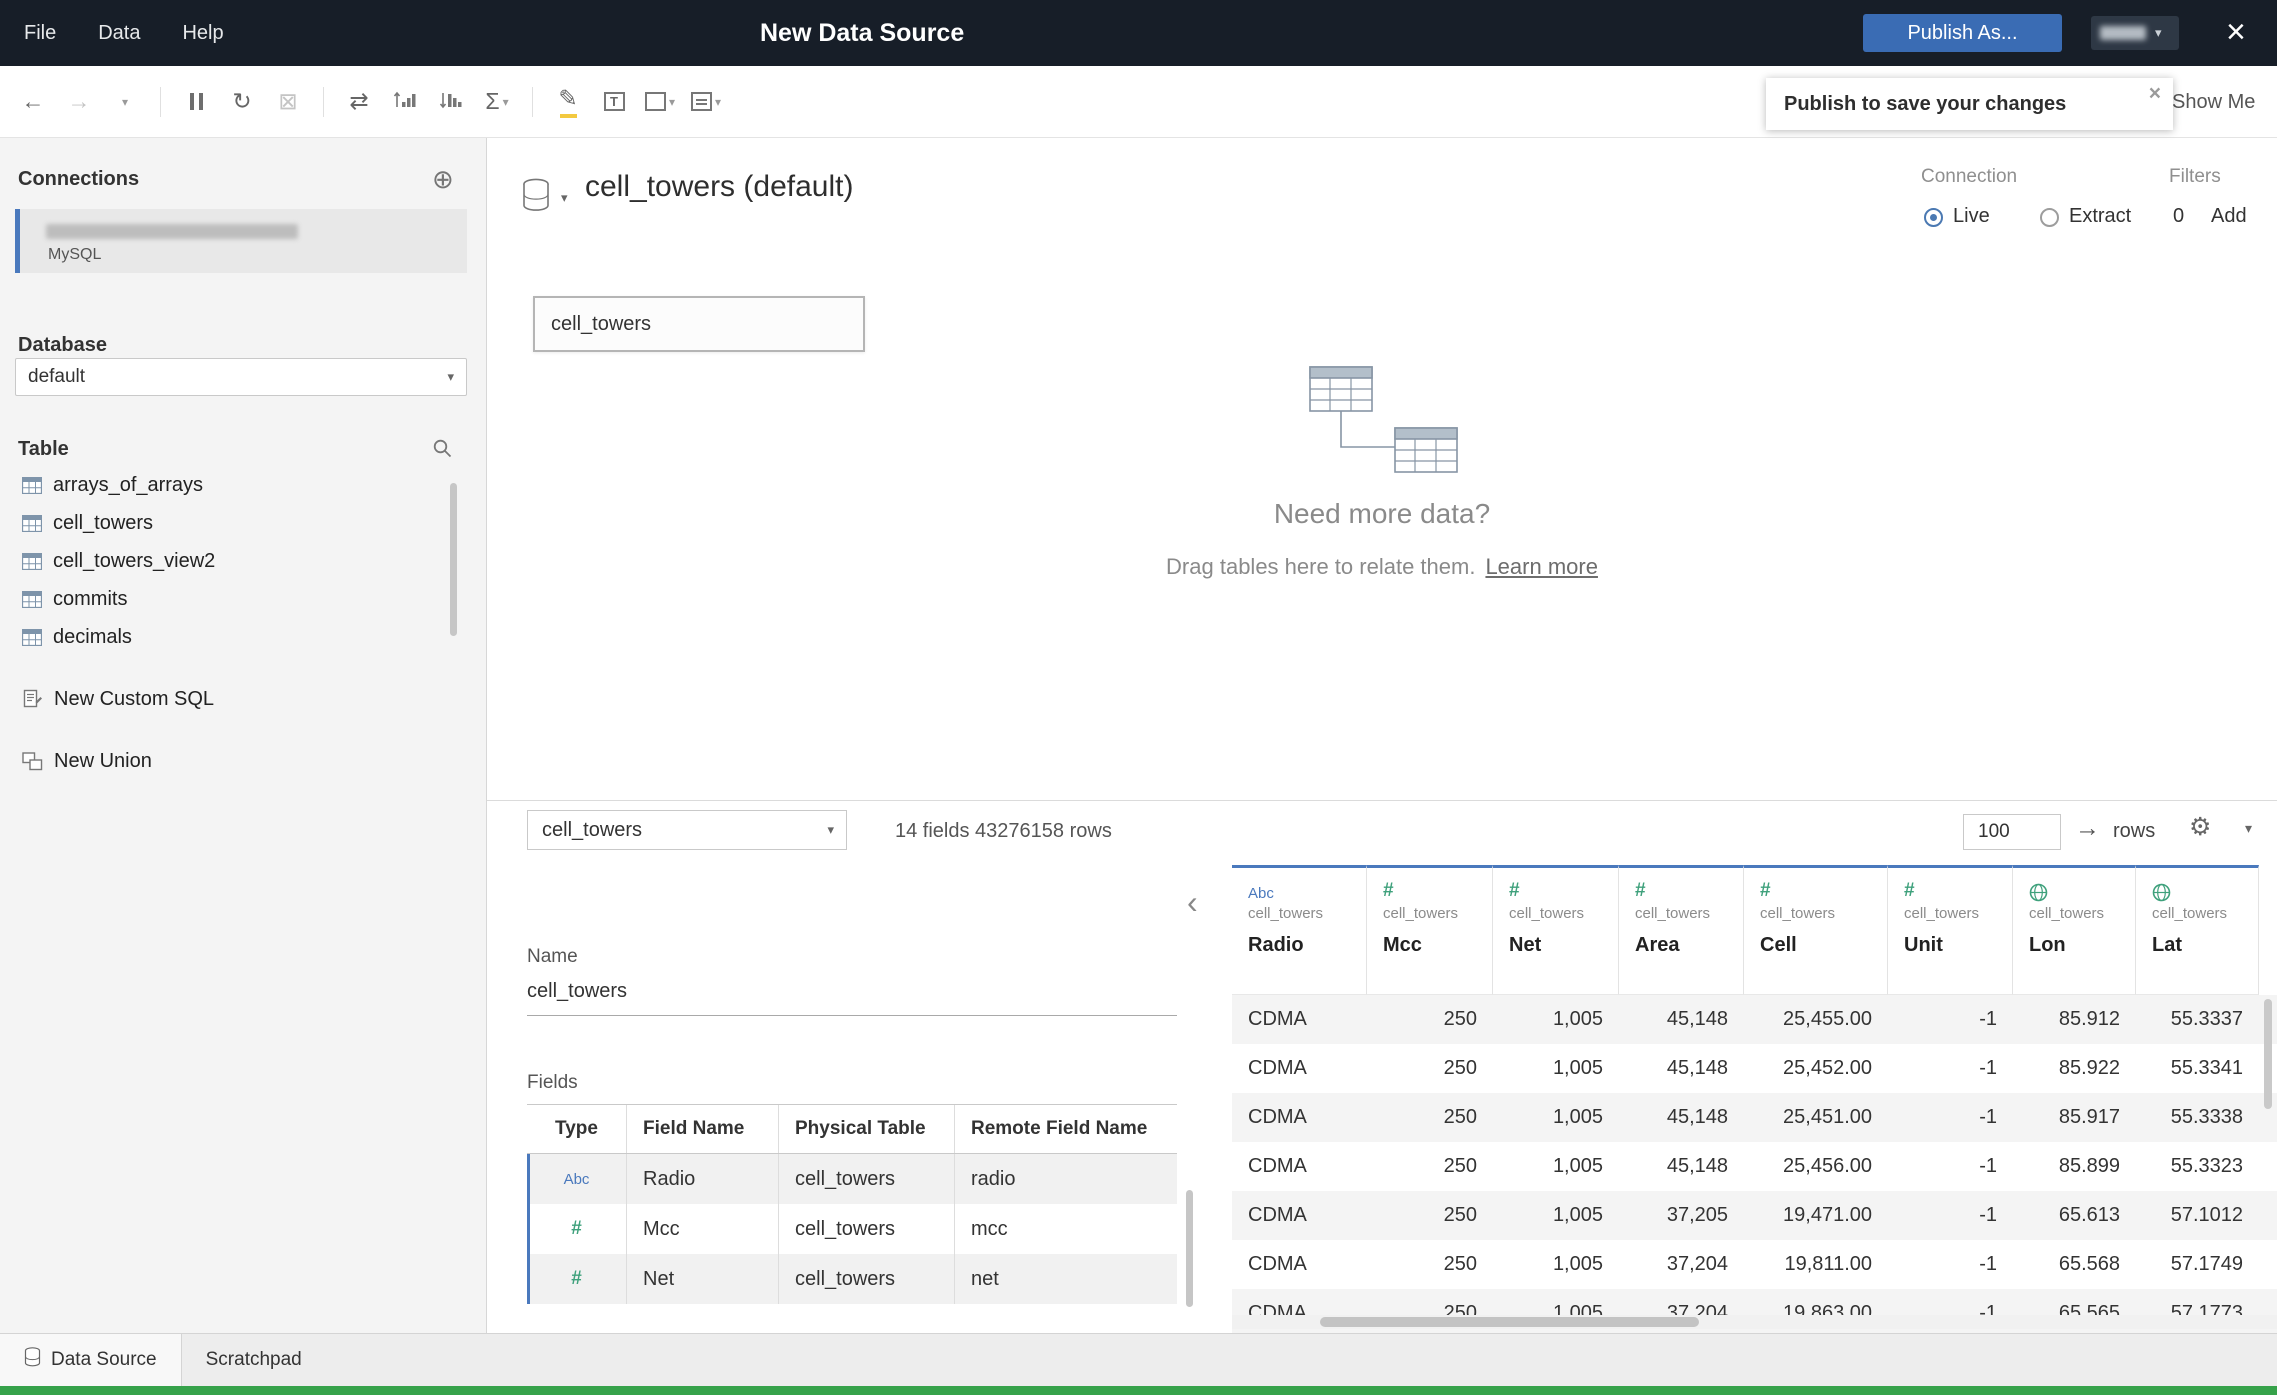 This screenshot has width=2277, height=1395. I want to click on menu-help: Help, so click(202, 33).